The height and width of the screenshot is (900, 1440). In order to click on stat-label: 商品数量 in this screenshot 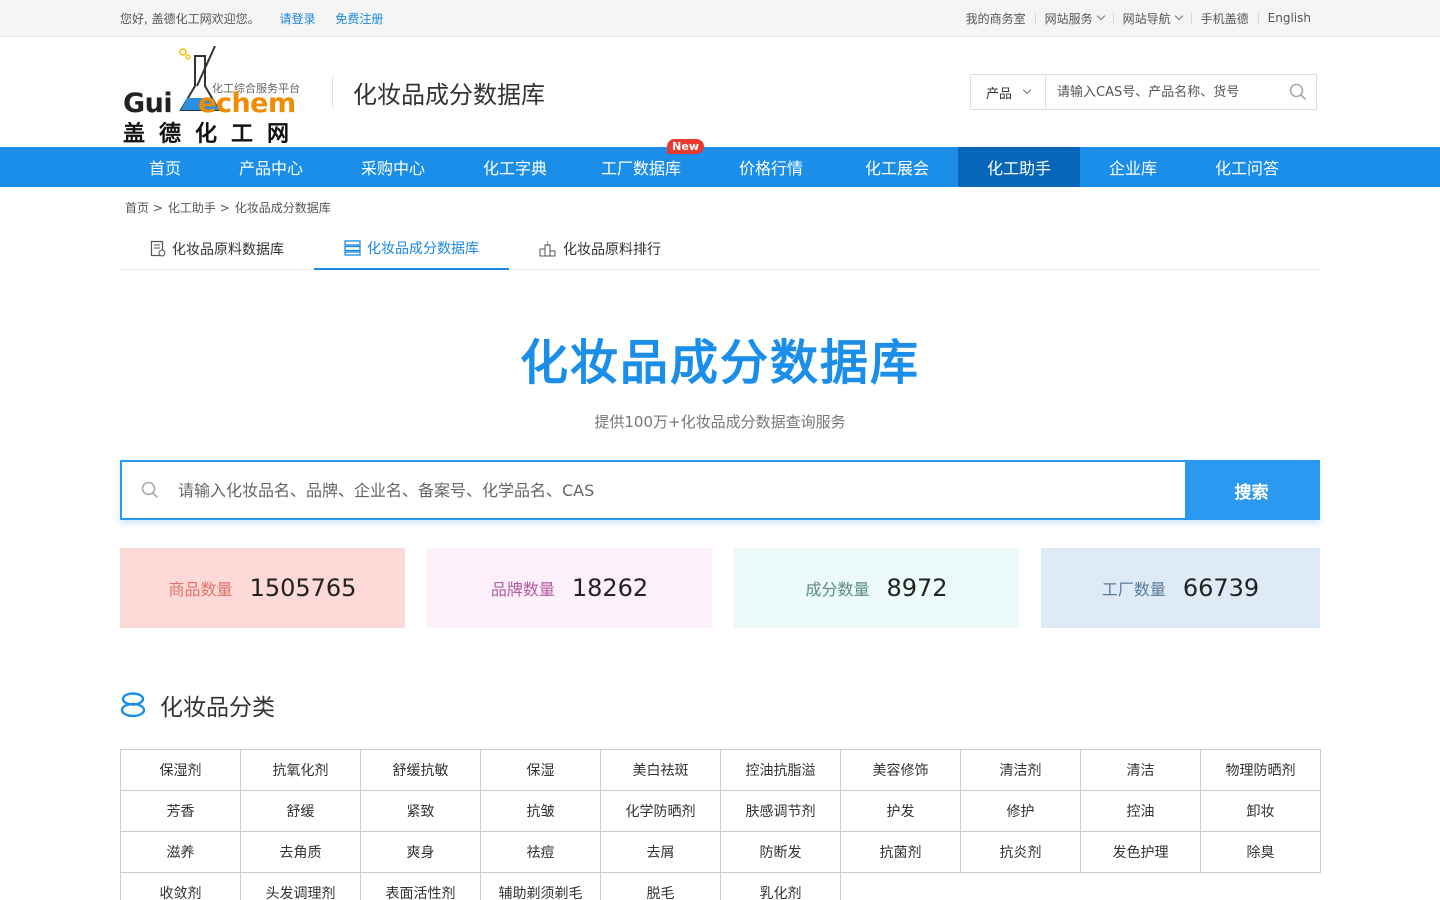, I will do `click(200, 589)`.